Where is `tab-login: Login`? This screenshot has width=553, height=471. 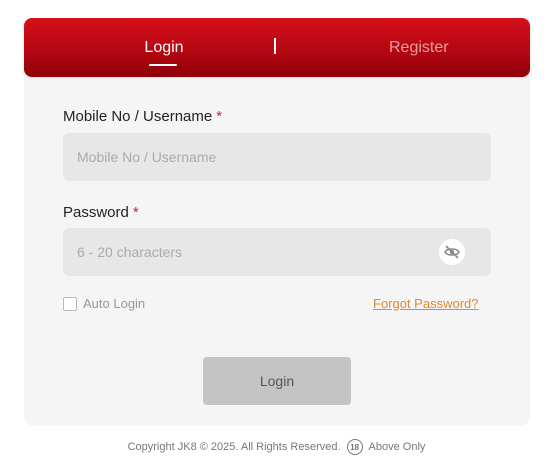 tab-login: Login is located at coordinates (164, 47).